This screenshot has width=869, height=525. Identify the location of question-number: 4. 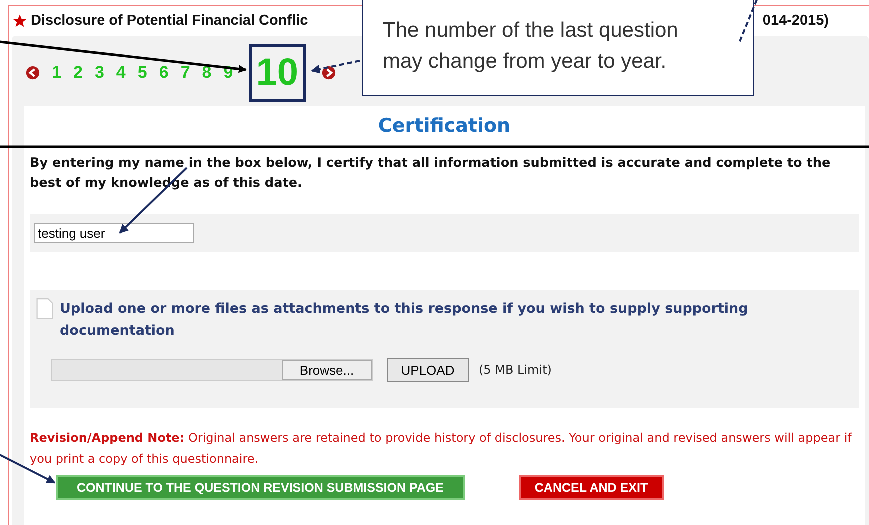
(121, 73).